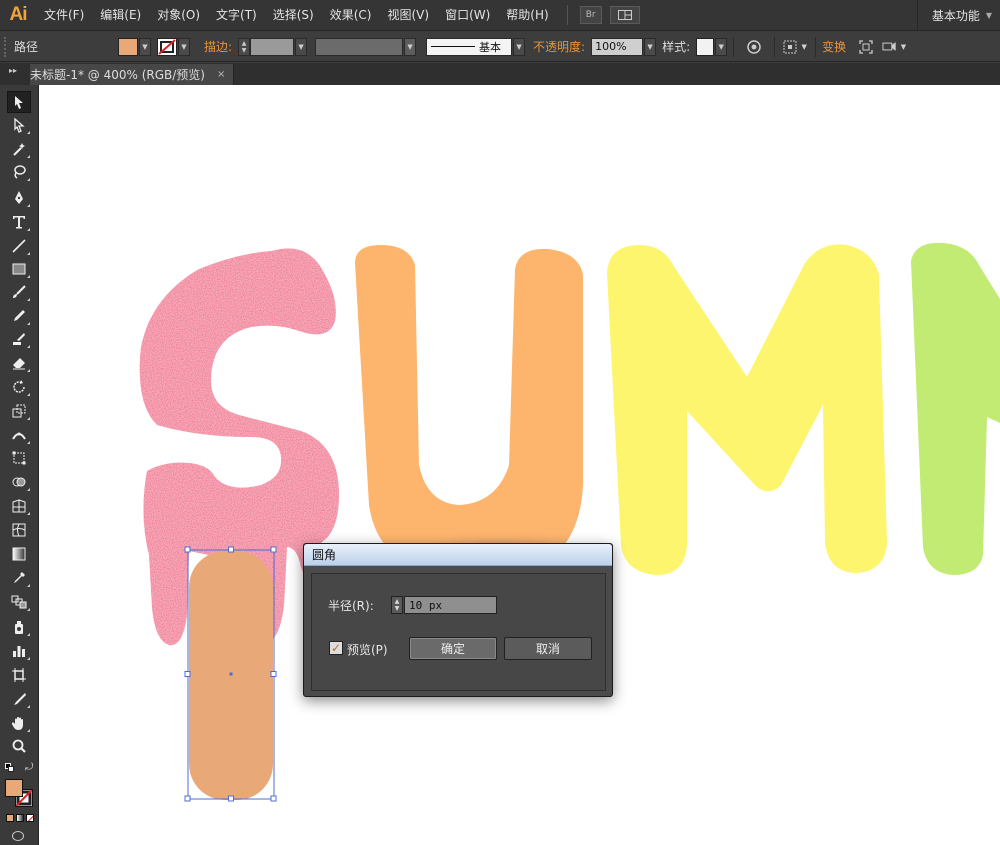 The height and width of the screenshot is (845, 1000). What do you see at coordinates (367, 649) in the screenshot?
I see `preview-label: 预览(P)` at bounding box center [367, 649].